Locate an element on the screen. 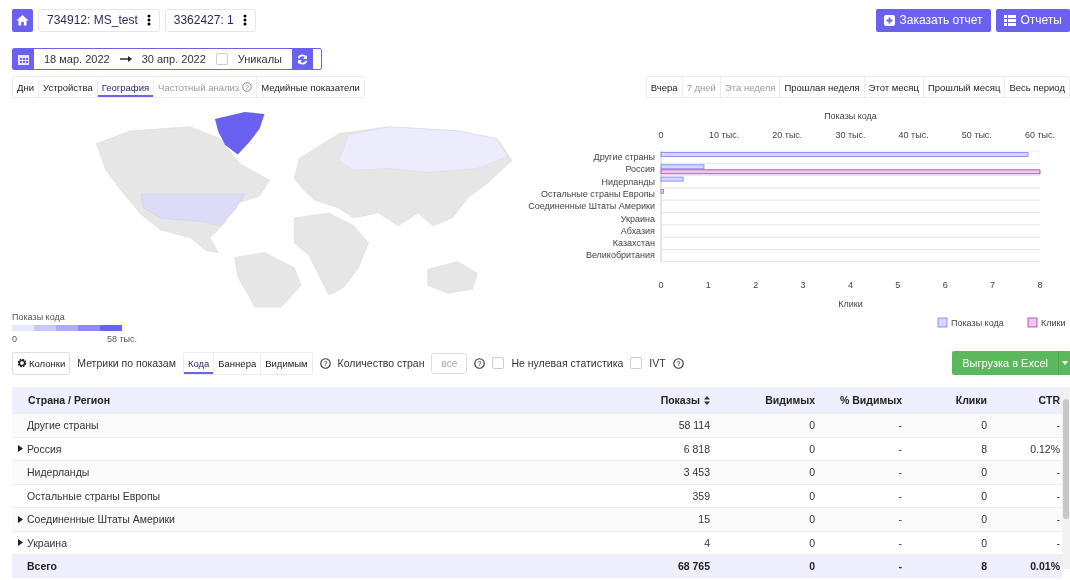 The image size is (1070, 580). axis-title: Показы кода is located at coordinates (850, 116).